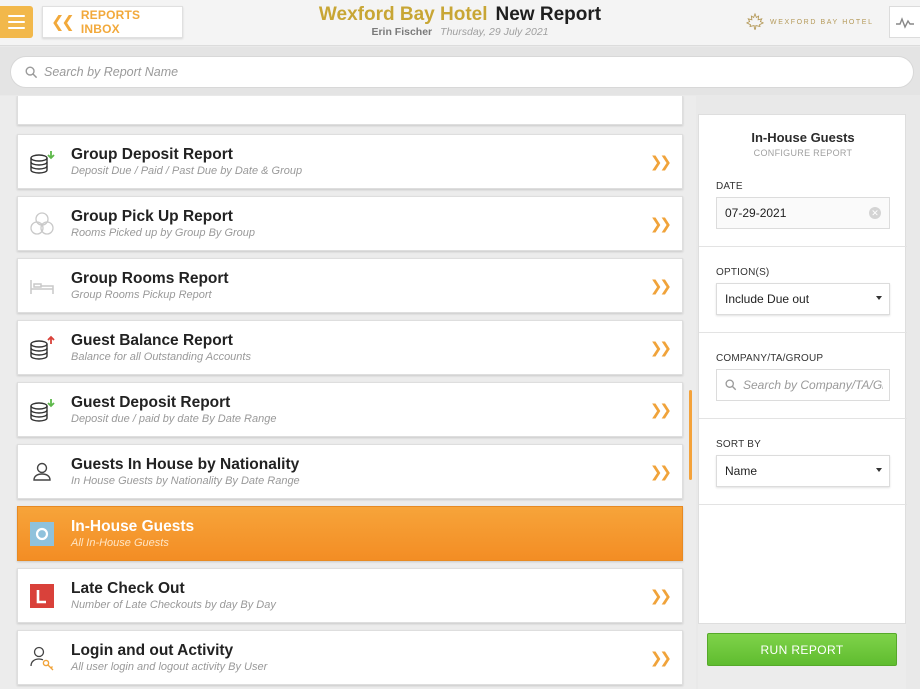 Image resolution: width=920 pixels, height=689 pixels. I want to click on config-subtitle: CONFIGURE REPORT, so click(803, 153).